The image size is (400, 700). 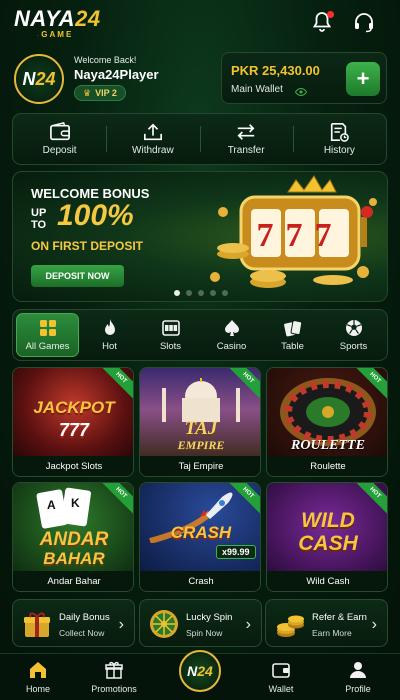 I want to click on support-headset-icon, so click(x=365, y=23).